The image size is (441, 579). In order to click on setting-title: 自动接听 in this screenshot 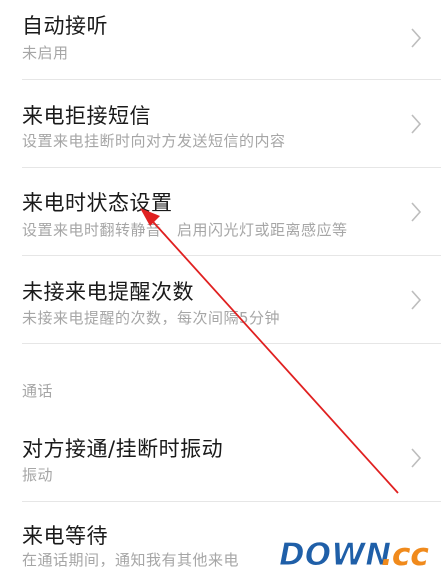, I will do `click(65, 26)`.